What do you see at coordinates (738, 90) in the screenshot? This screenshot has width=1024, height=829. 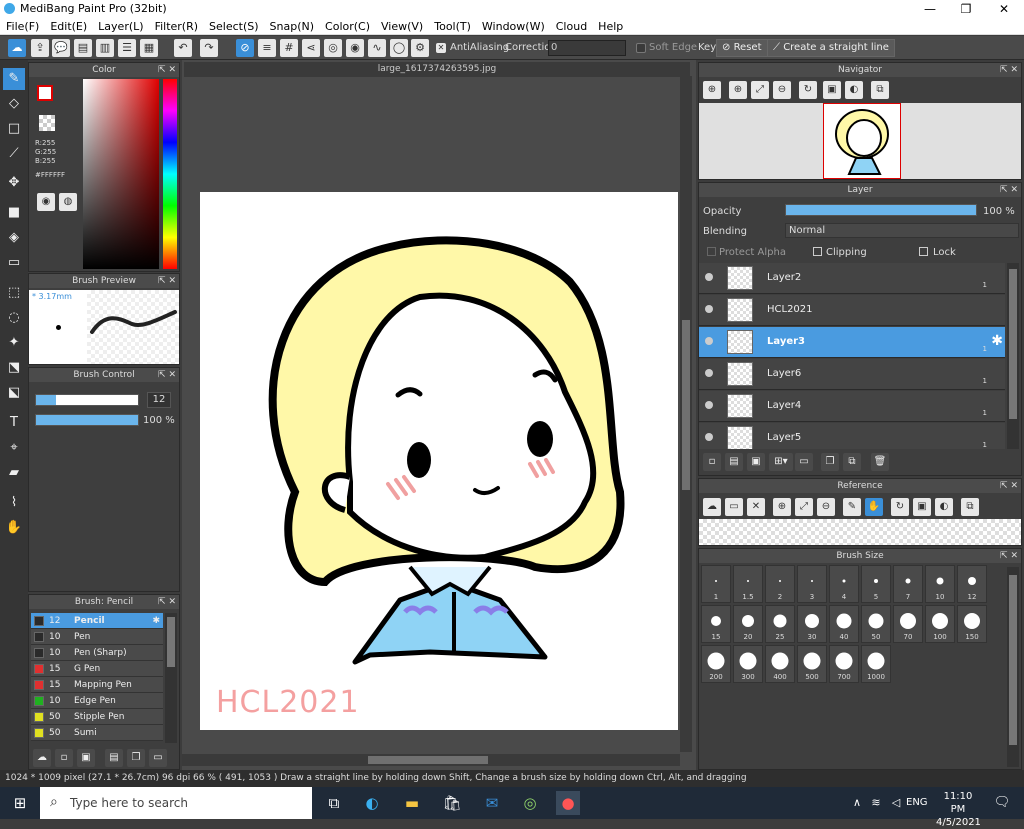 I see `zoom-fit-in-icon: ⊕` at bounding box center [738, 90].